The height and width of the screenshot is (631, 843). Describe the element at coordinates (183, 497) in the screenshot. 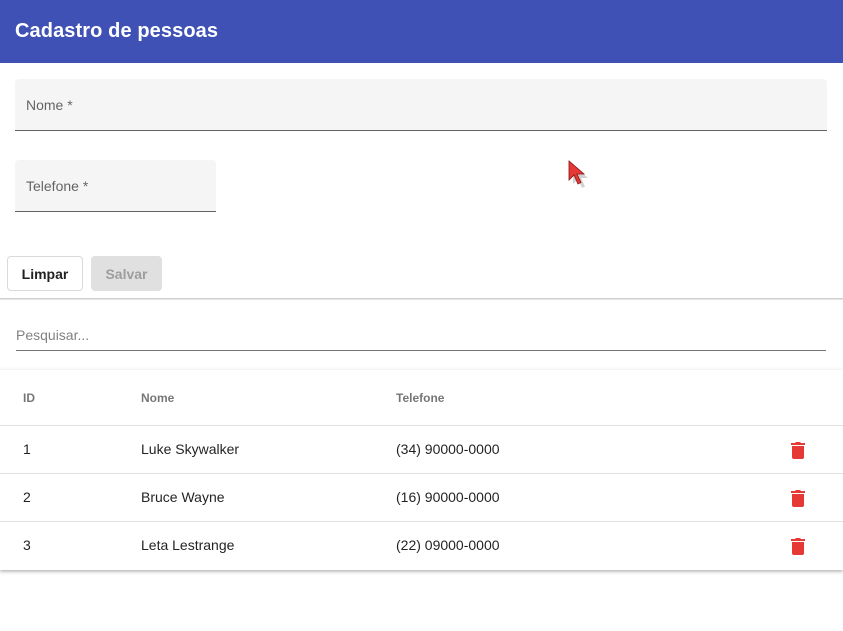

I see `cell-nome: Bruce Wayne` at that location.